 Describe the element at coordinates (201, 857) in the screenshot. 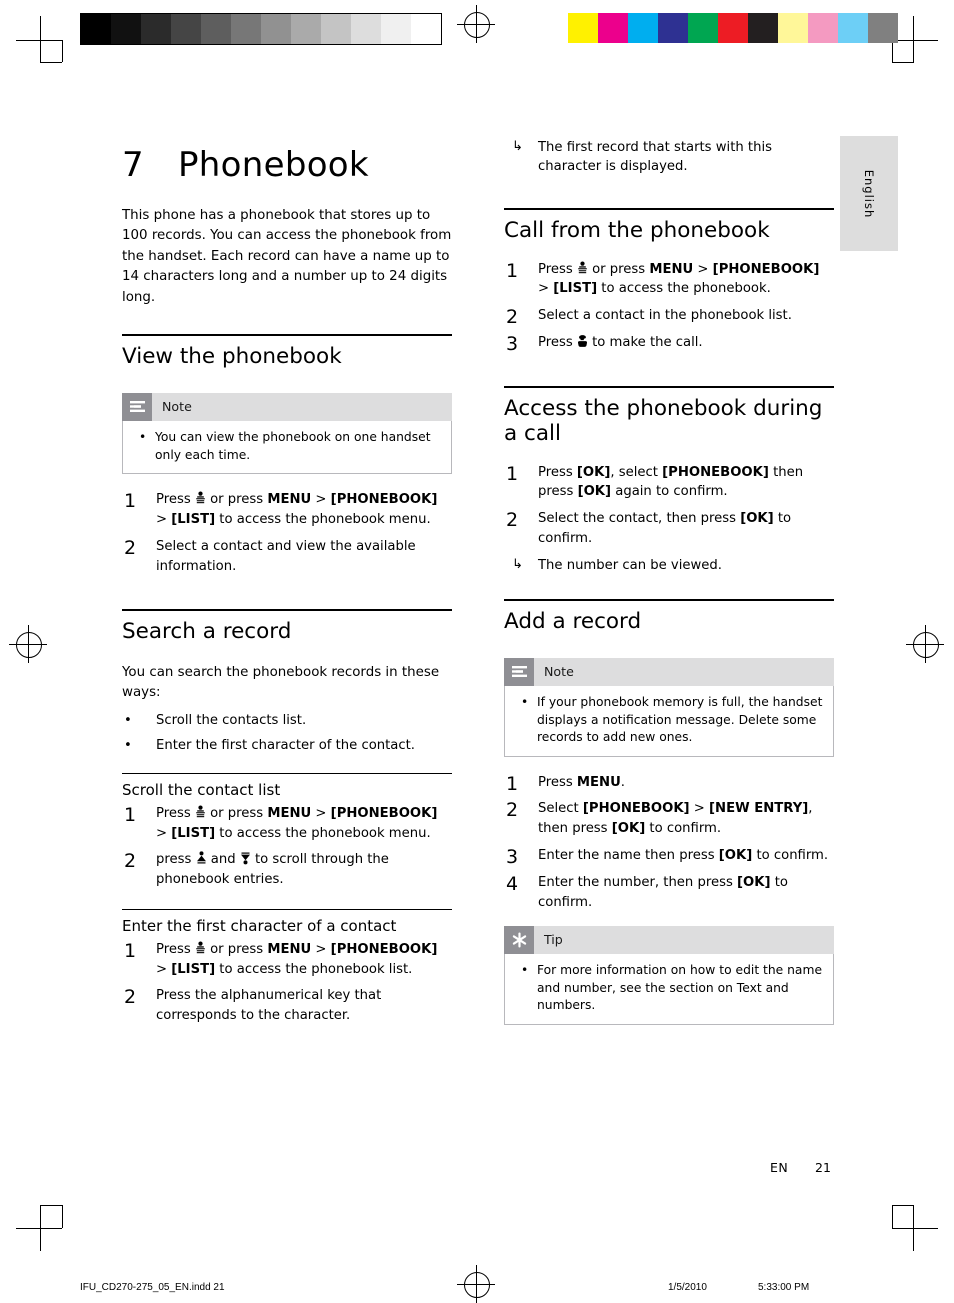

I see `up-glyph-icon` at that location.